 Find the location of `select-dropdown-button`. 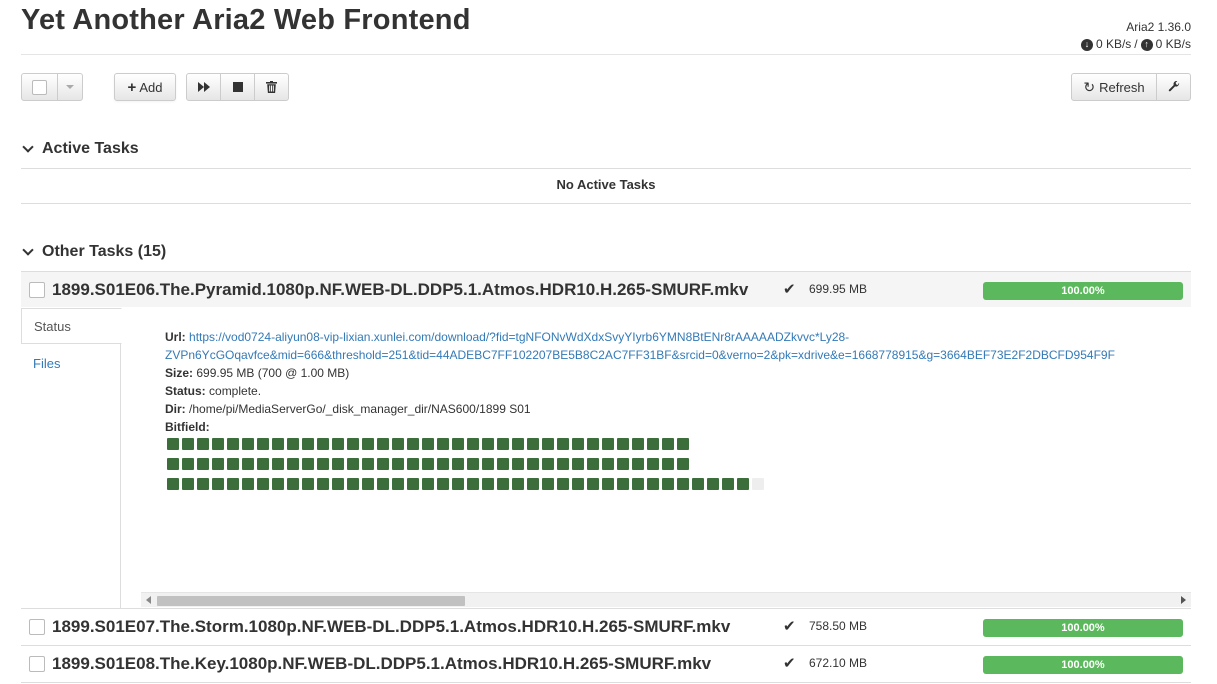

select-dropdown-button is located at coordinates (70, 87).